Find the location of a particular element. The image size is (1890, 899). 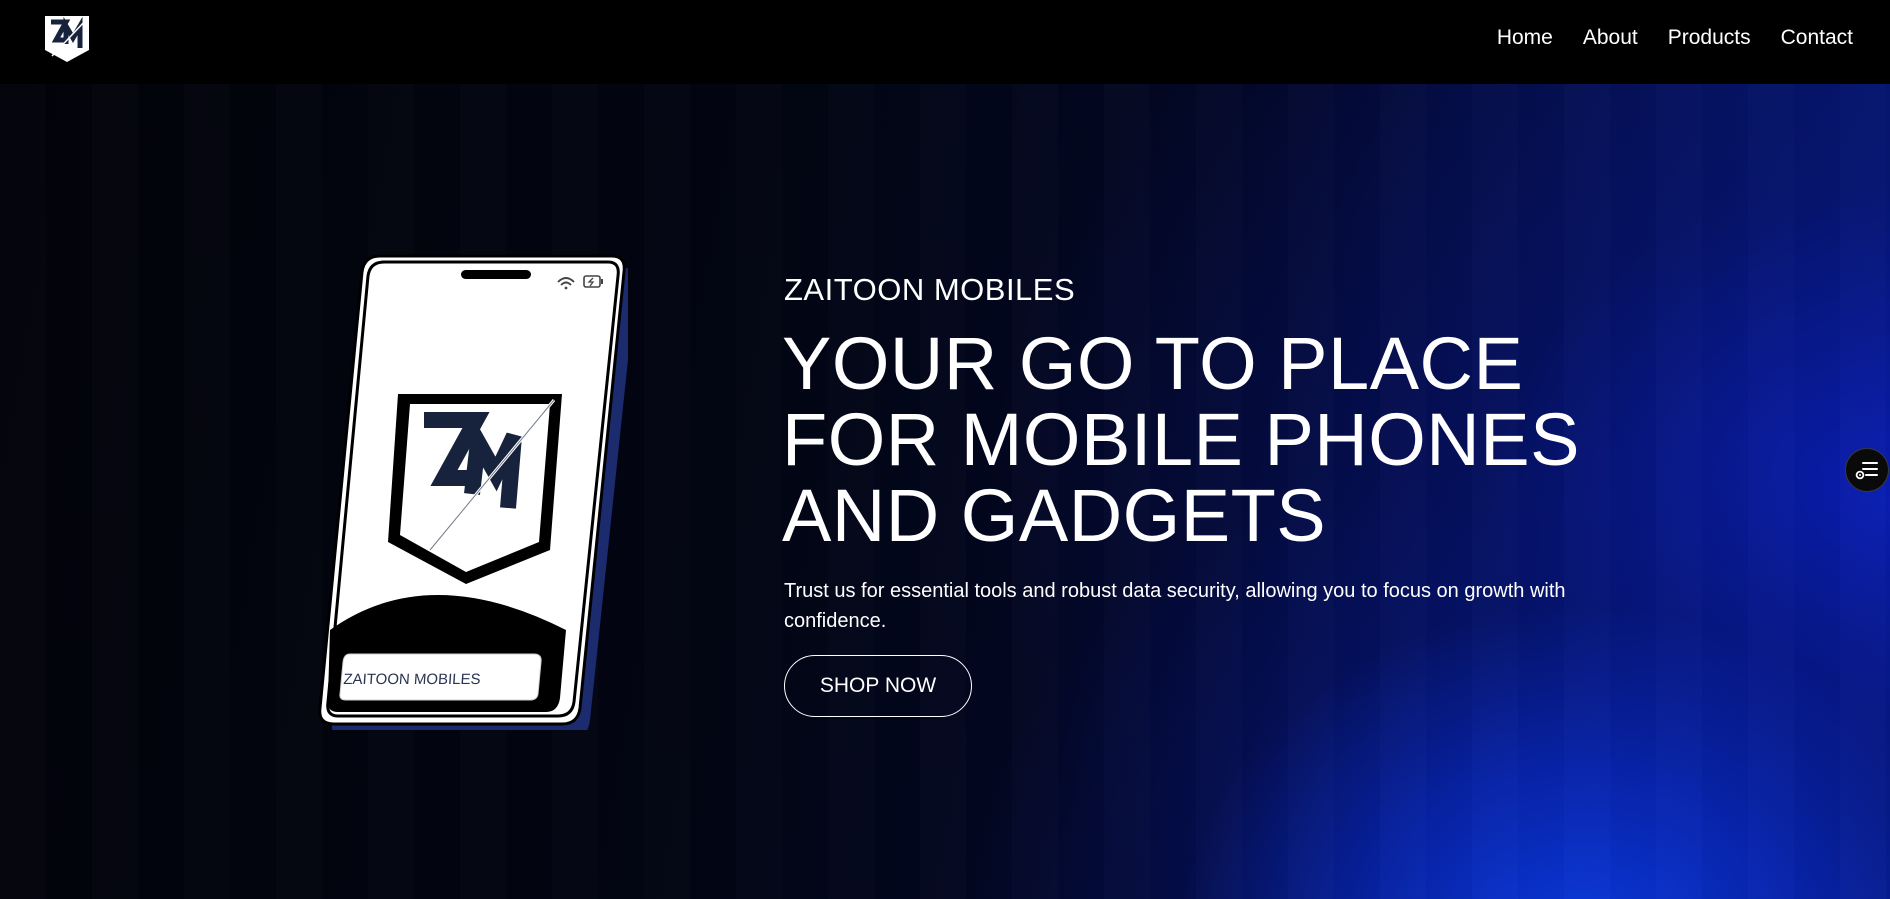

top-navbar: Home About Products Contact is located at coordinates (945, 42).